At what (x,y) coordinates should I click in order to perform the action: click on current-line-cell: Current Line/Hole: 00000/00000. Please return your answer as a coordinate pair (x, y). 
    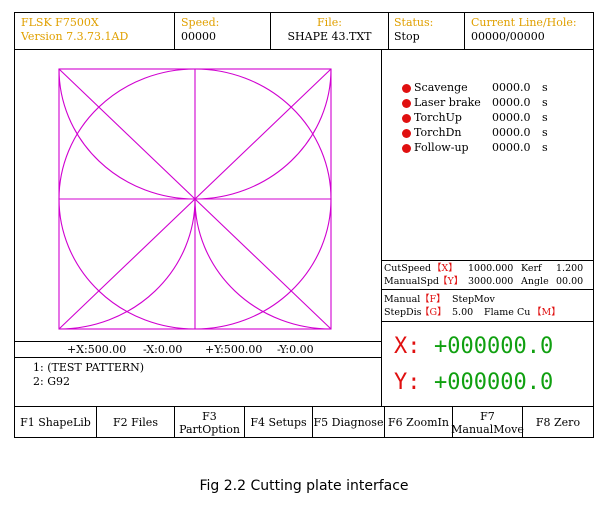
    Looking at the image, I should click on (529, 31).